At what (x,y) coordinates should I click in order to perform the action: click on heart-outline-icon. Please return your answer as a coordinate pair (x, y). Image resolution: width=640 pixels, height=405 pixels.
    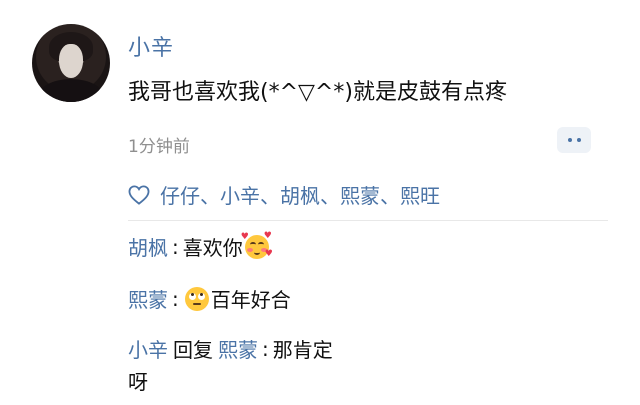
    Looking at the image, I should click on (139, 194).